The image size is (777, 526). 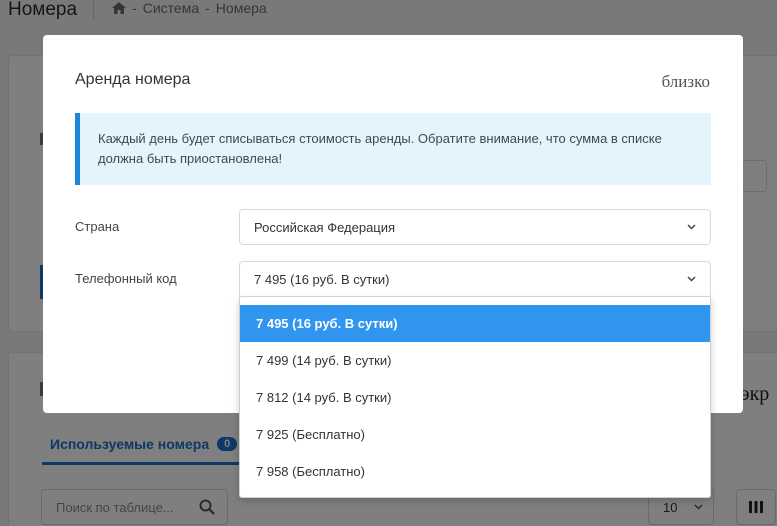 What do you see at coordinates (475, 434) in the screenshot?
I see `phone-code-option: 7 925 (Бесплатно)` at bounding box center [475, 434].